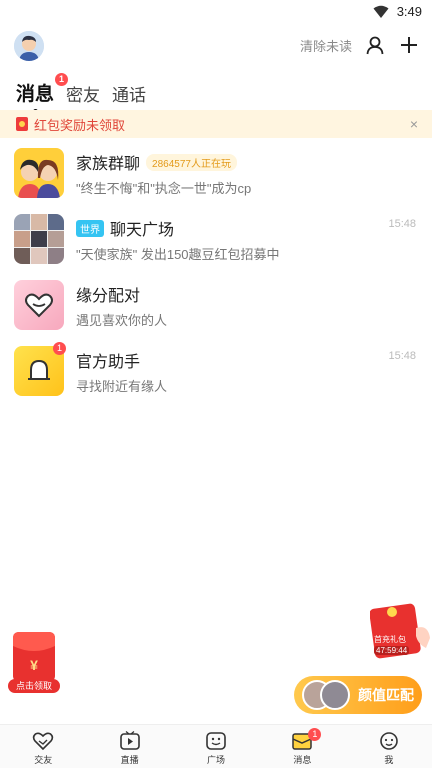 Image resolution: width=432 pixels, height=768 pixels. I want to click on tab-label: 密友, so click(83, 95).